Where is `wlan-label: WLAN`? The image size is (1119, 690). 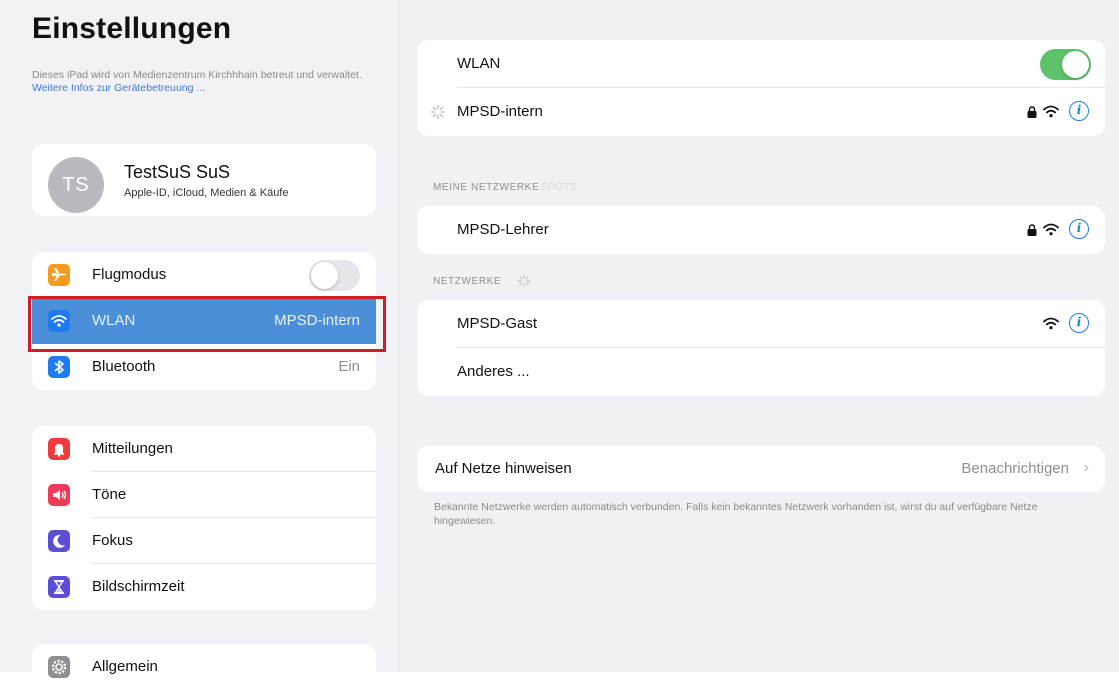 wlan-label: WLAN is located at coordinates (479, 63).